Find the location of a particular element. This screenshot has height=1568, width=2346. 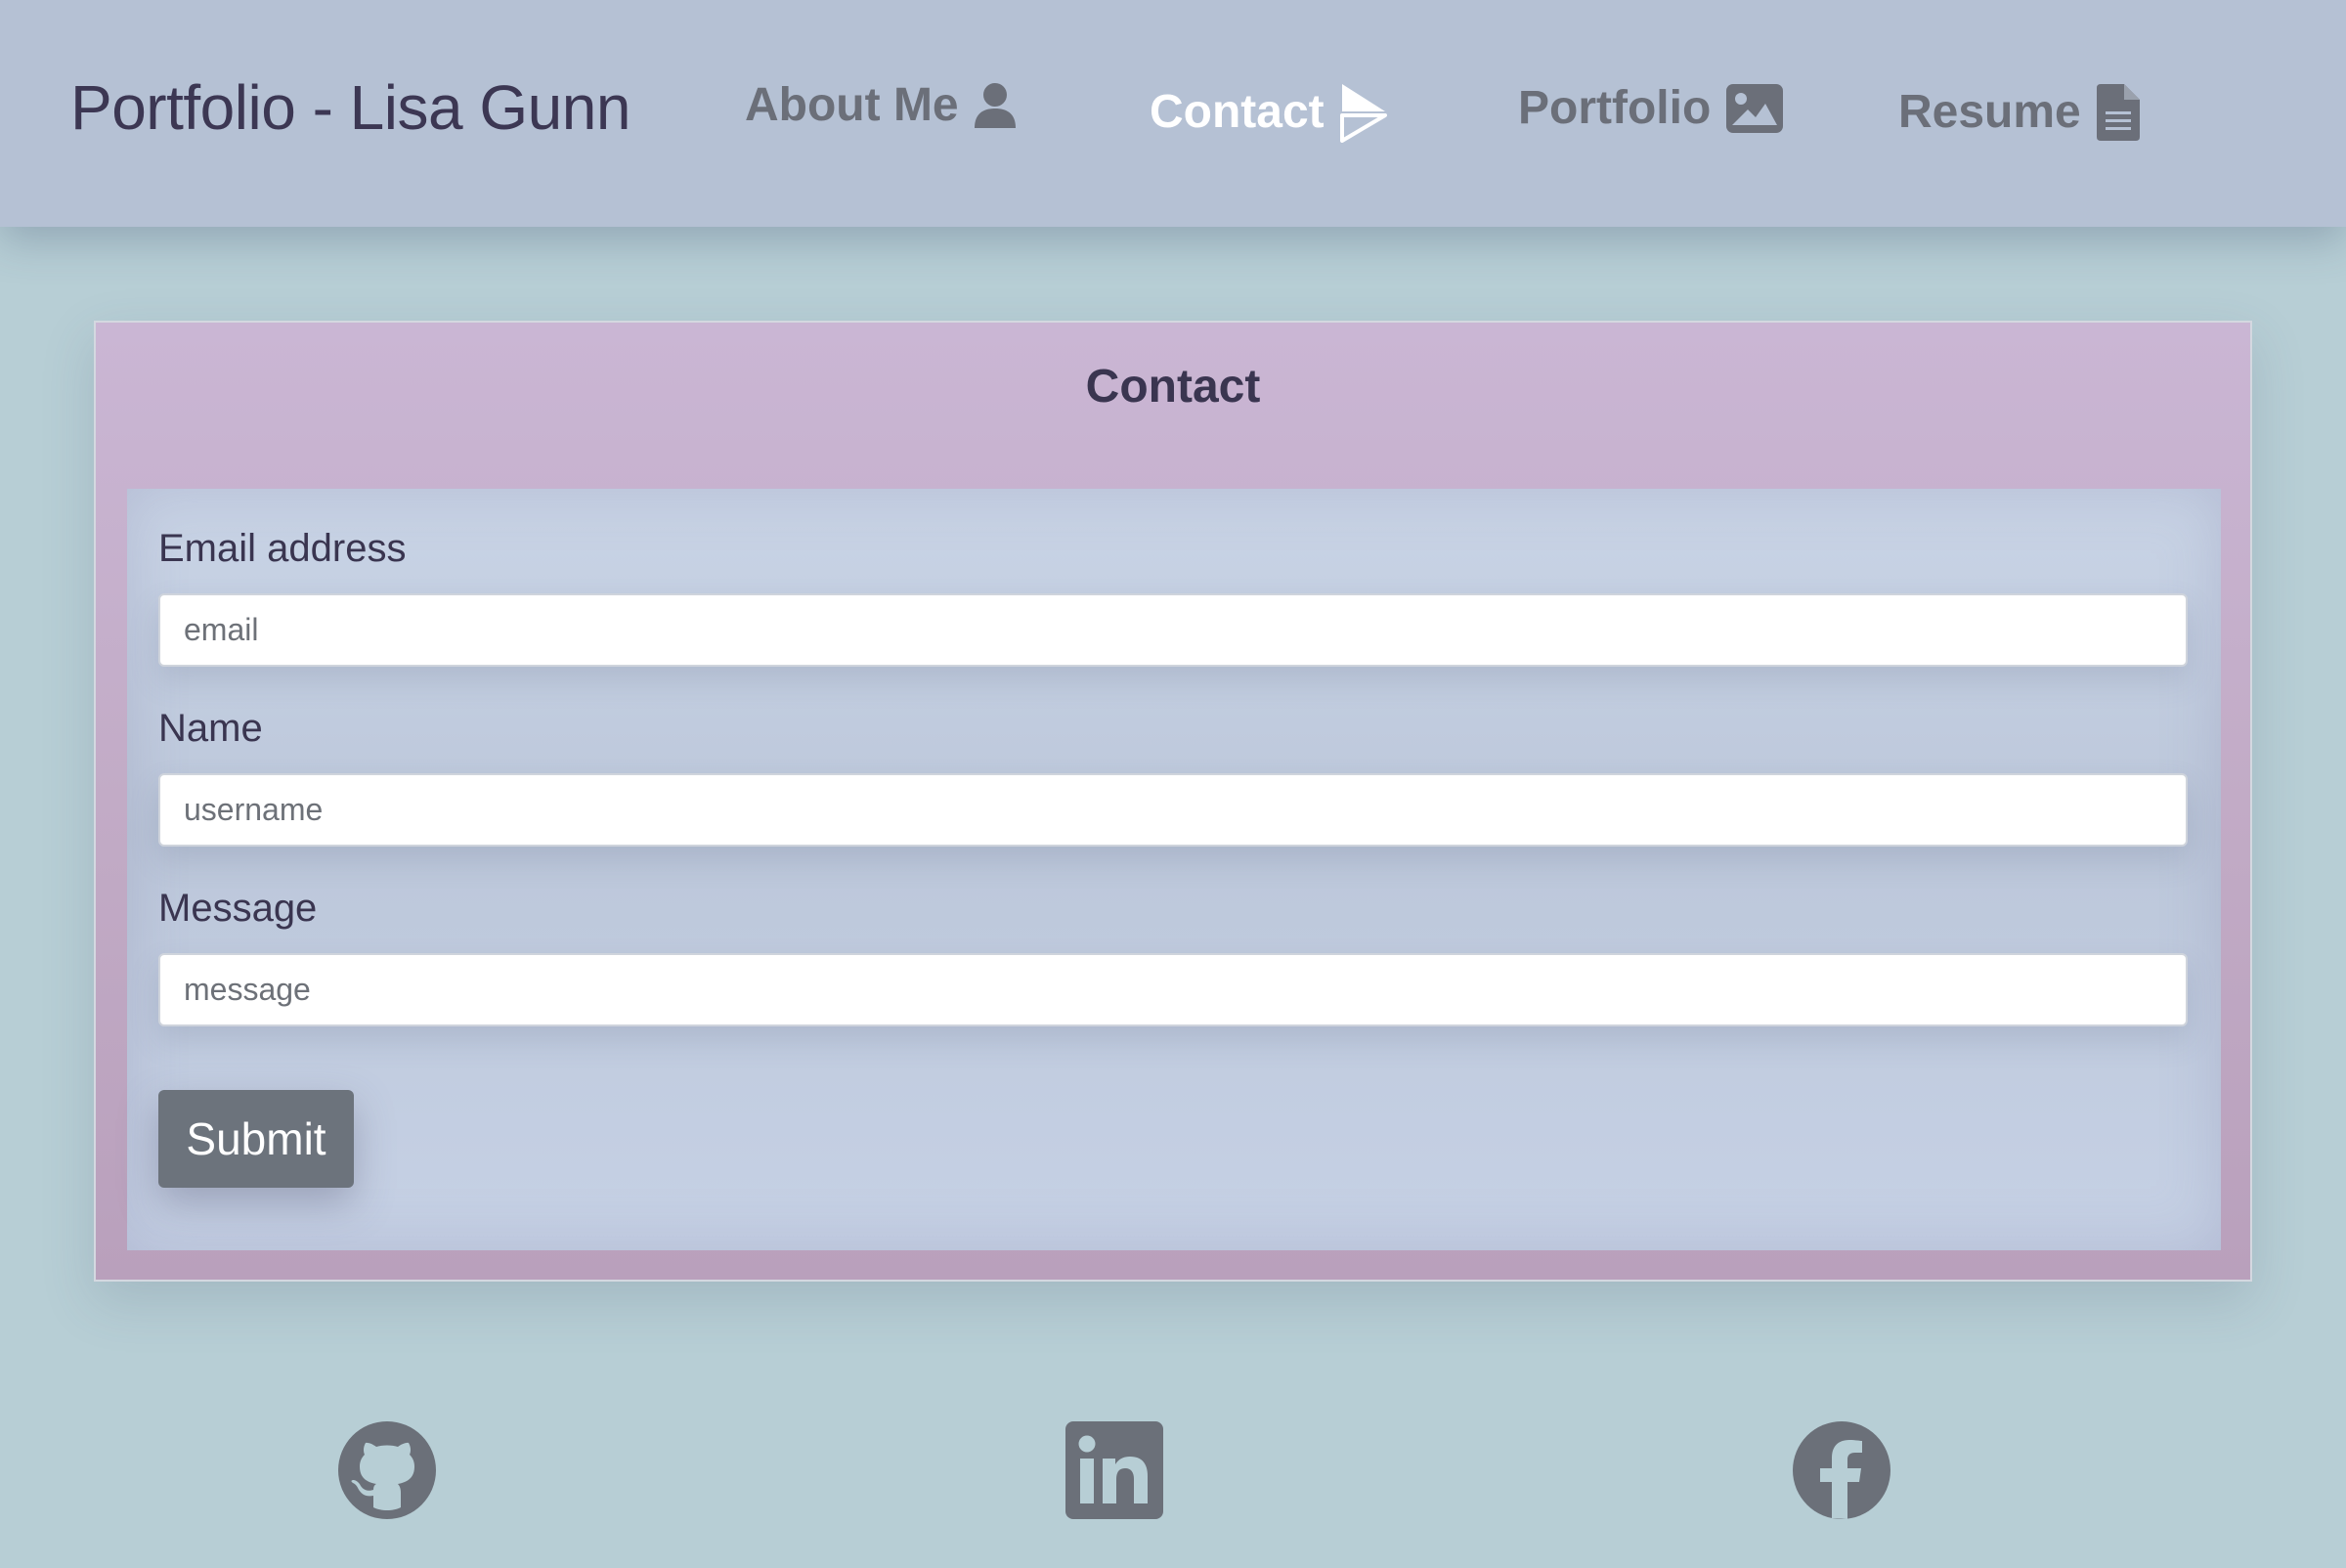

brand-title: Portfolio - Lisa Gunn is located at coordinates (350, 107).